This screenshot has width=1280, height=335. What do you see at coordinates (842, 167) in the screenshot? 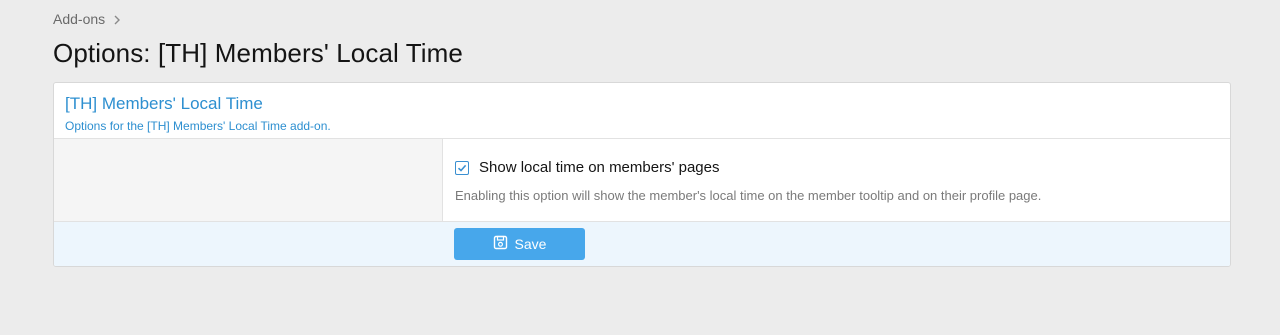
I see `show-local-time-option: Show local time on members' pages` at bounding box center [842, 167].